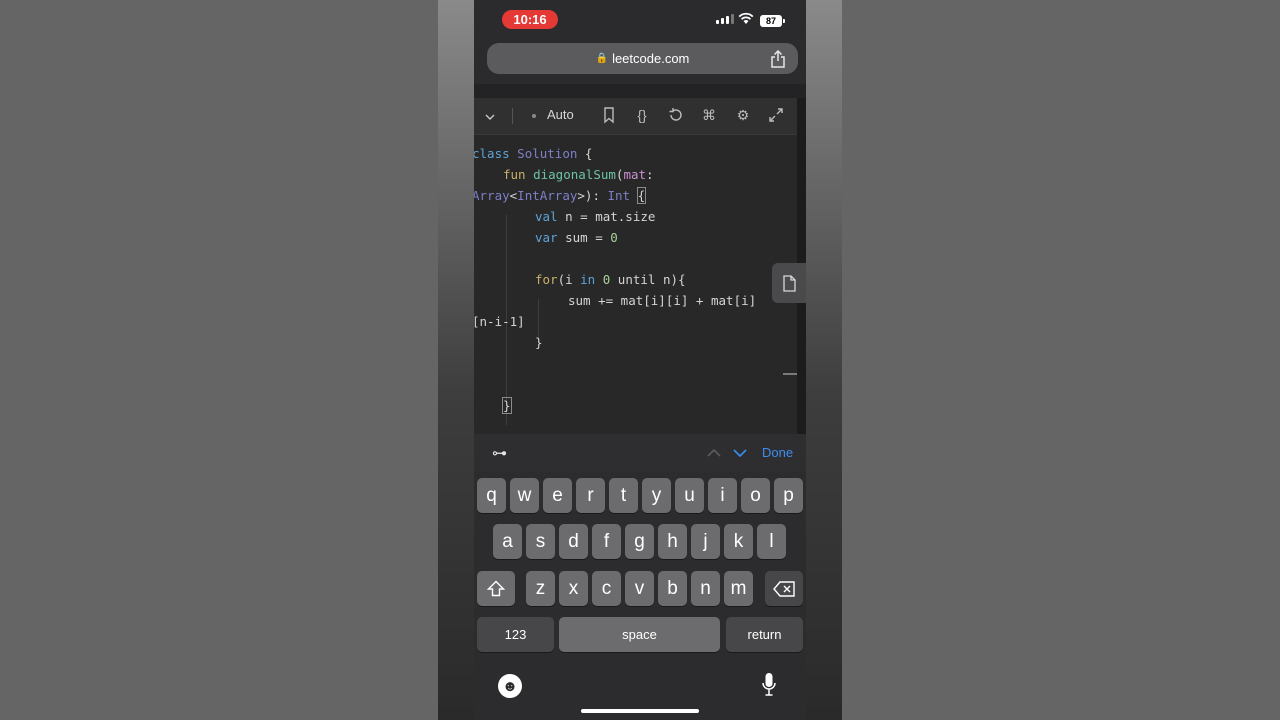  Describe the element at coordinates (672, 588) in the screenshot. I see `key-b: b` at that location.